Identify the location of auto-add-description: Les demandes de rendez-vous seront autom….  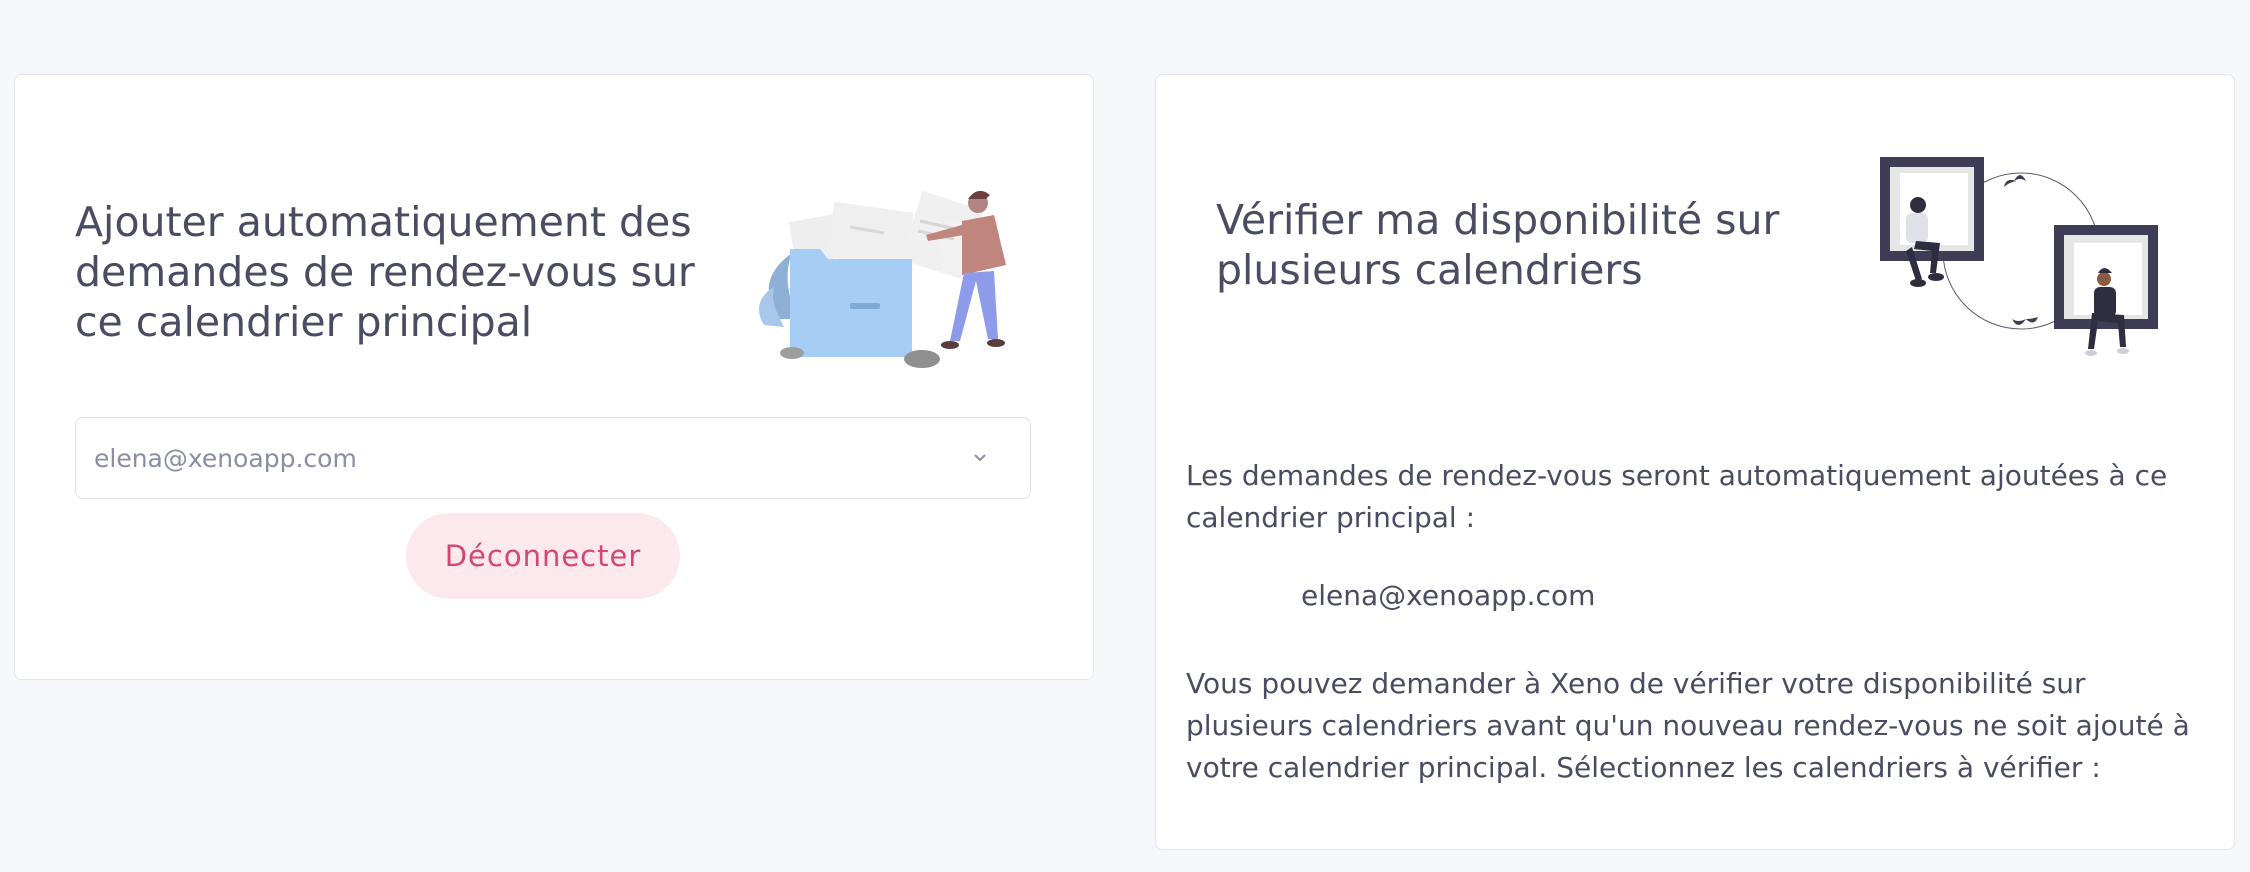
(1677, 496).